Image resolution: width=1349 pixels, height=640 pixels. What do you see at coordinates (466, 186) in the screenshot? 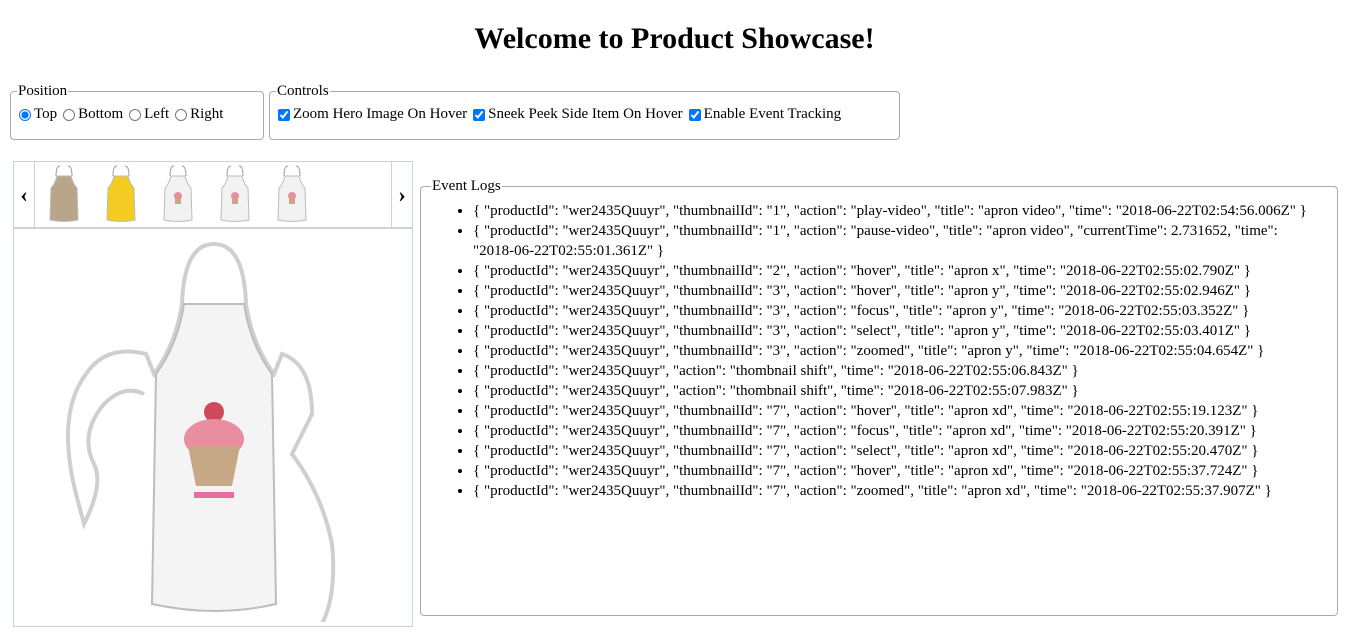
I see `event-logs-legend: Event Logs` at bounding box center [466, 186].